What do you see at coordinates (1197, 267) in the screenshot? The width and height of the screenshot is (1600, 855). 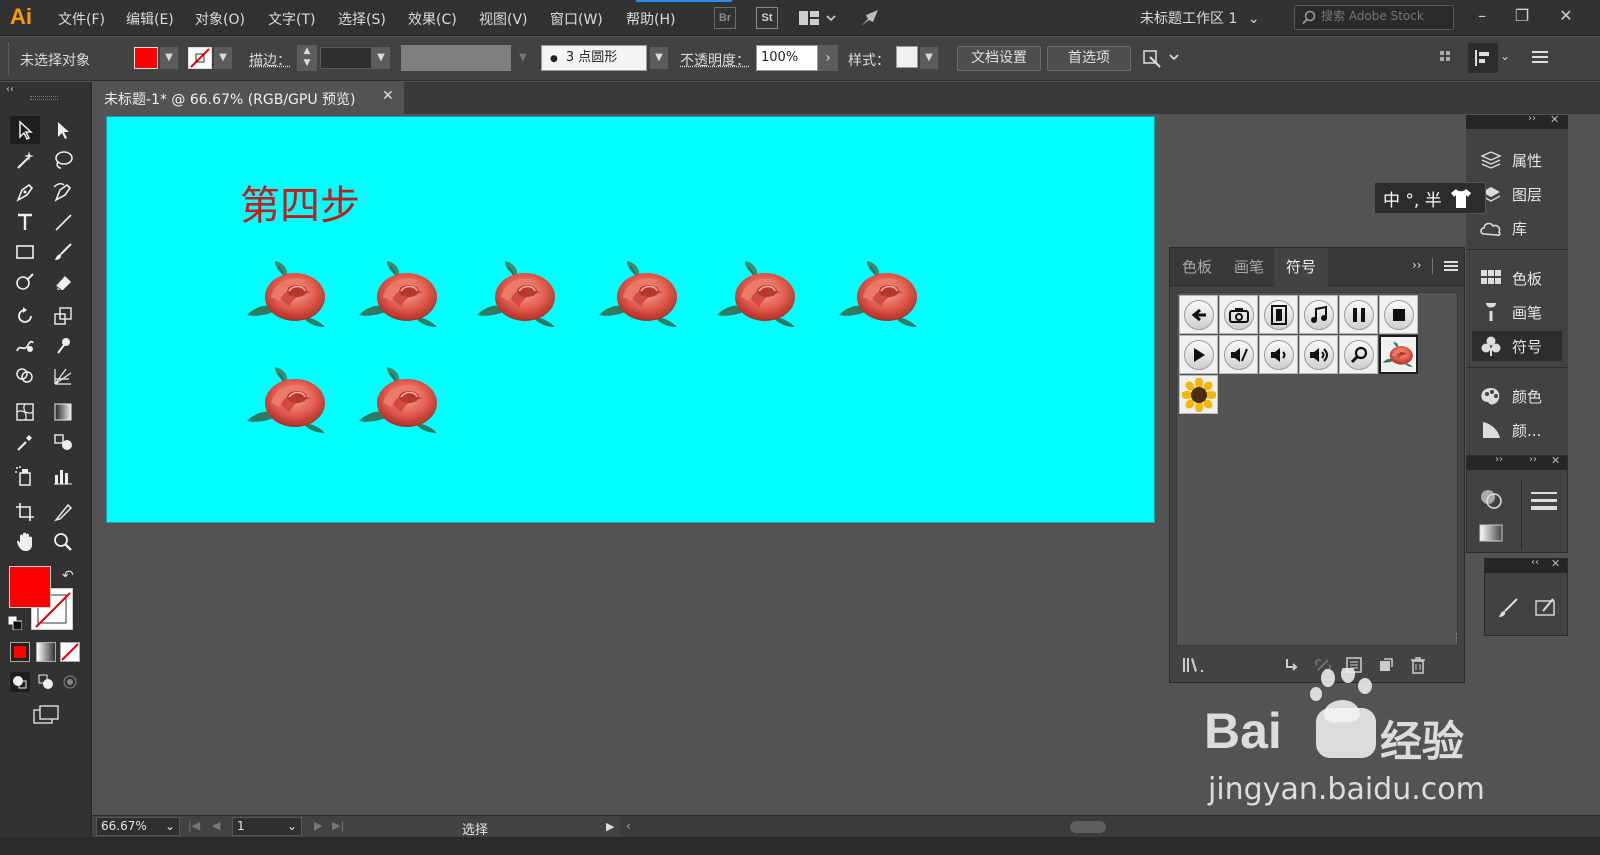 I see `tab-swatches: 色板` at bounding box center [1197, 267].